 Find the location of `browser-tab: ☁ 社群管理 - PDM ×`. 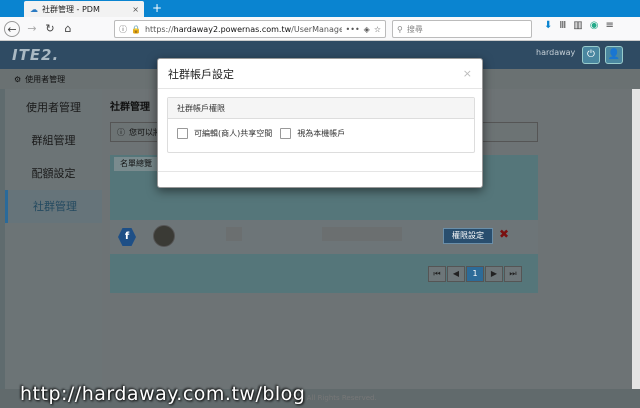

browser-tab: ☁ 社群管理 - PDM × is located at coordinates (84, 9).